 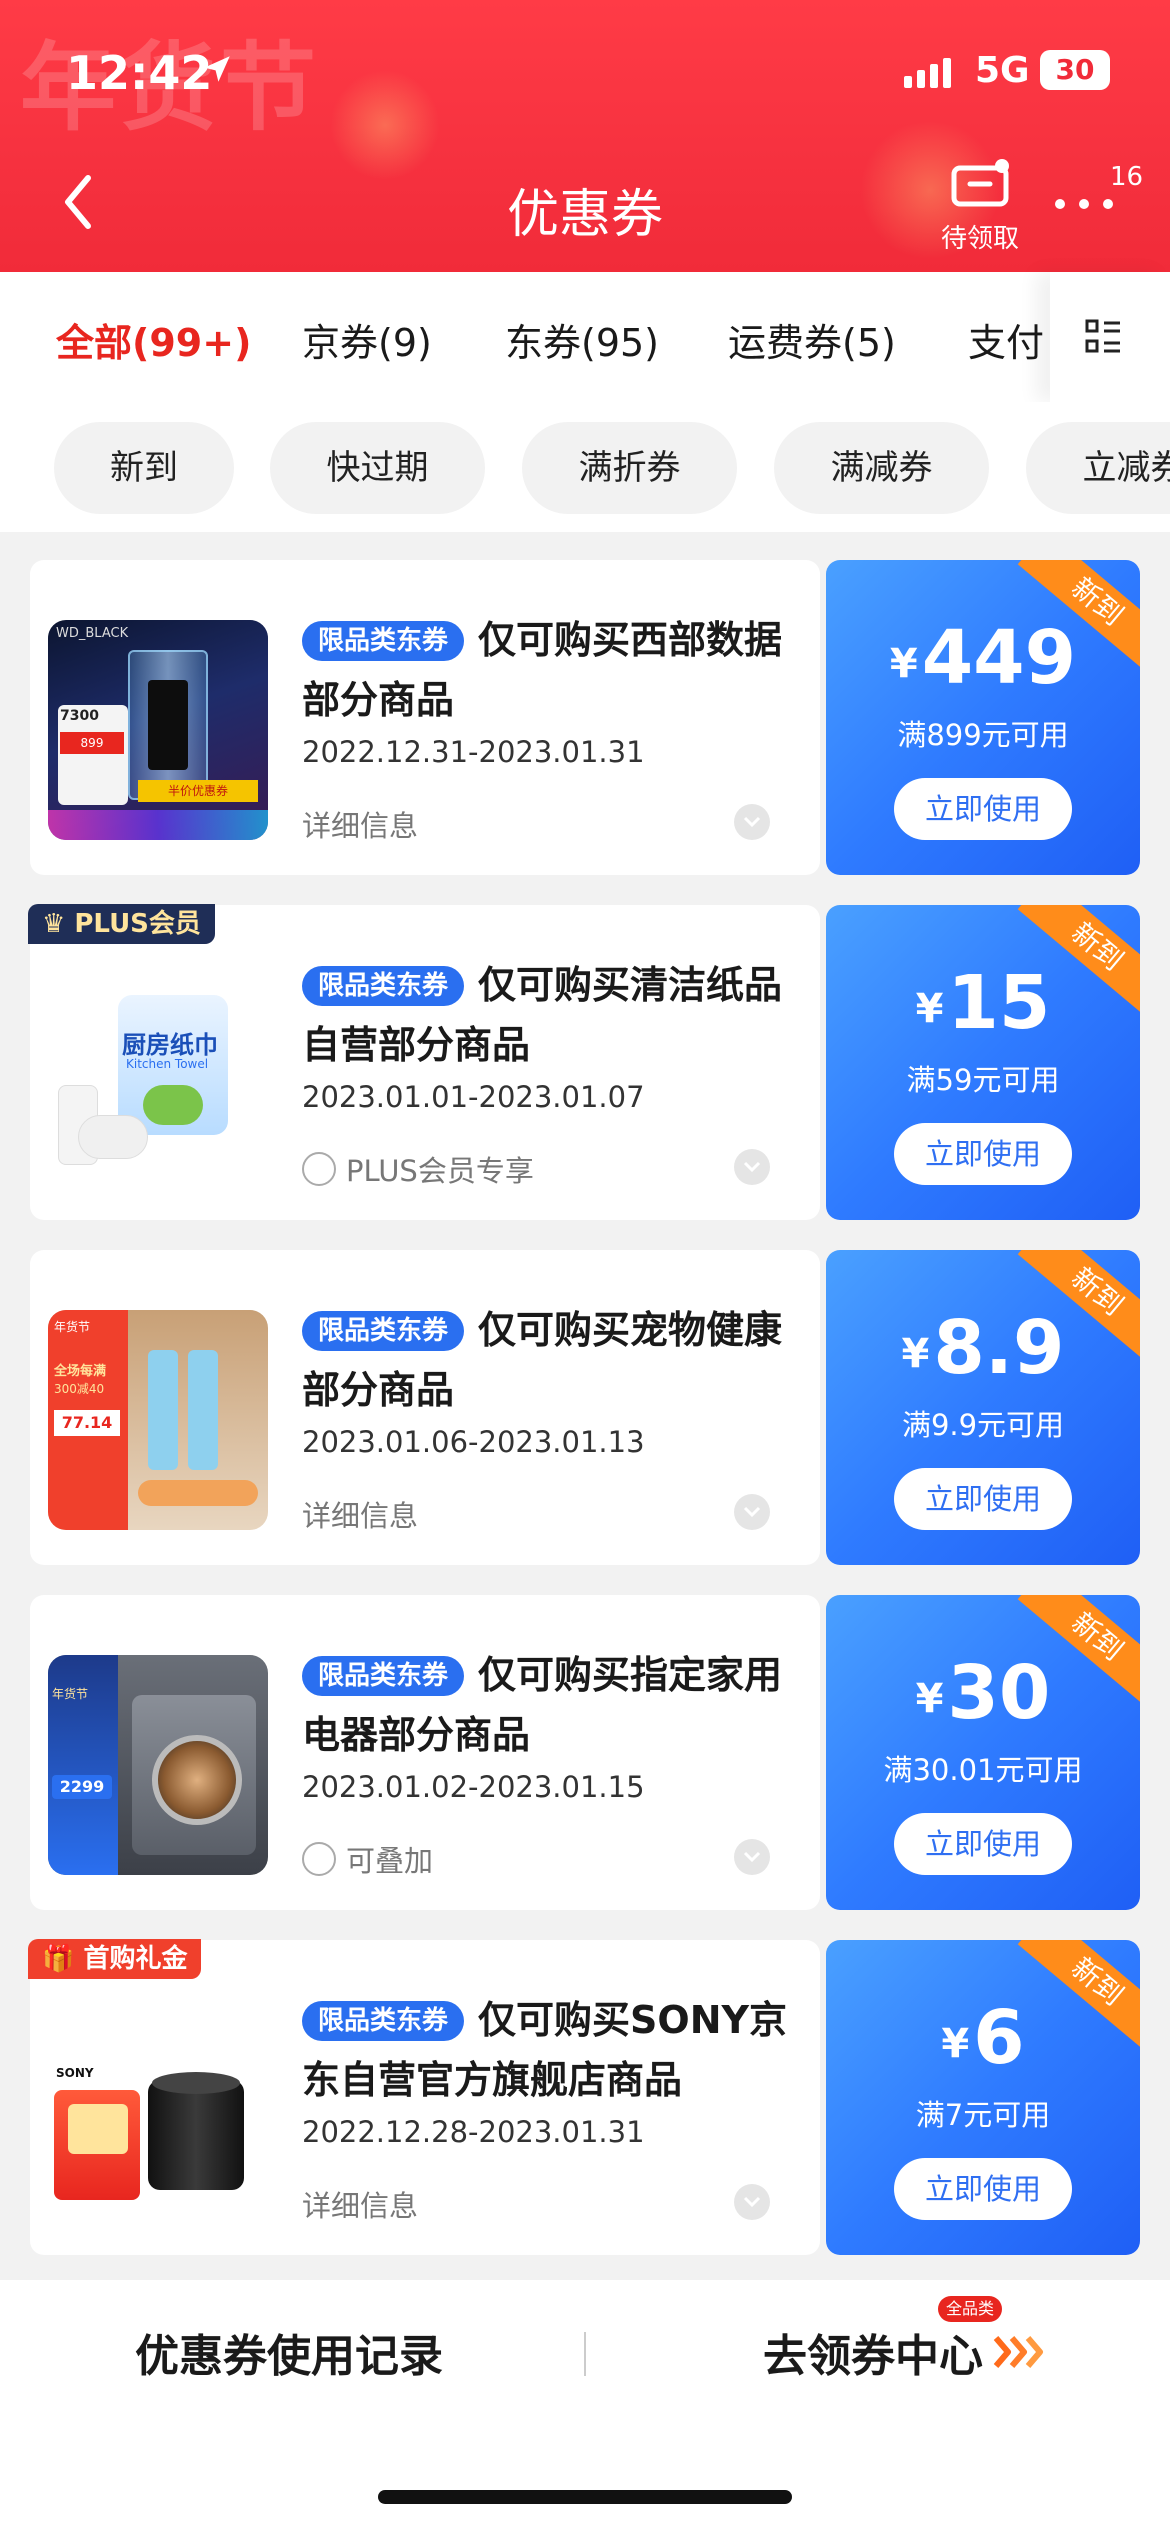 I want to click on network-type: 5G, so click(x=1002, y=70).